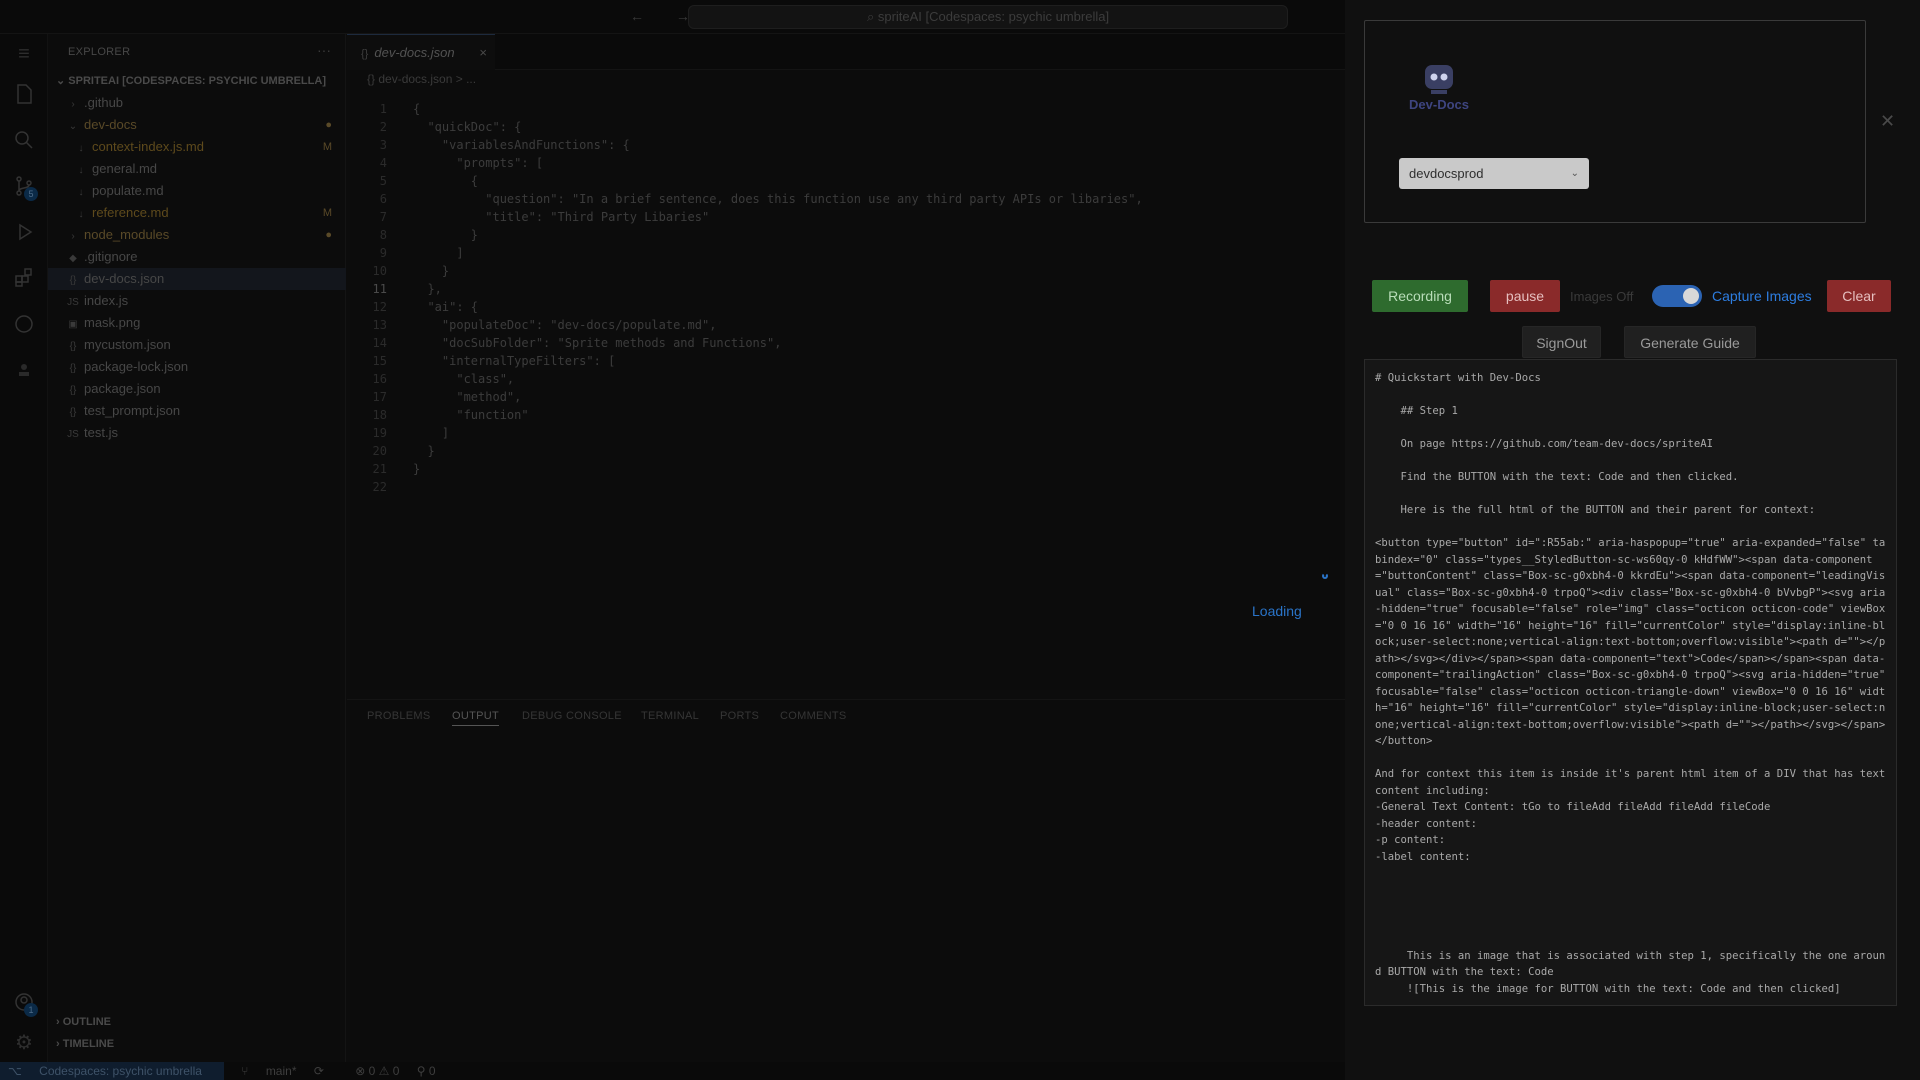  I want to click on tree-item-dev-docs-json: {} dev-docs.json, so click(197, 279).